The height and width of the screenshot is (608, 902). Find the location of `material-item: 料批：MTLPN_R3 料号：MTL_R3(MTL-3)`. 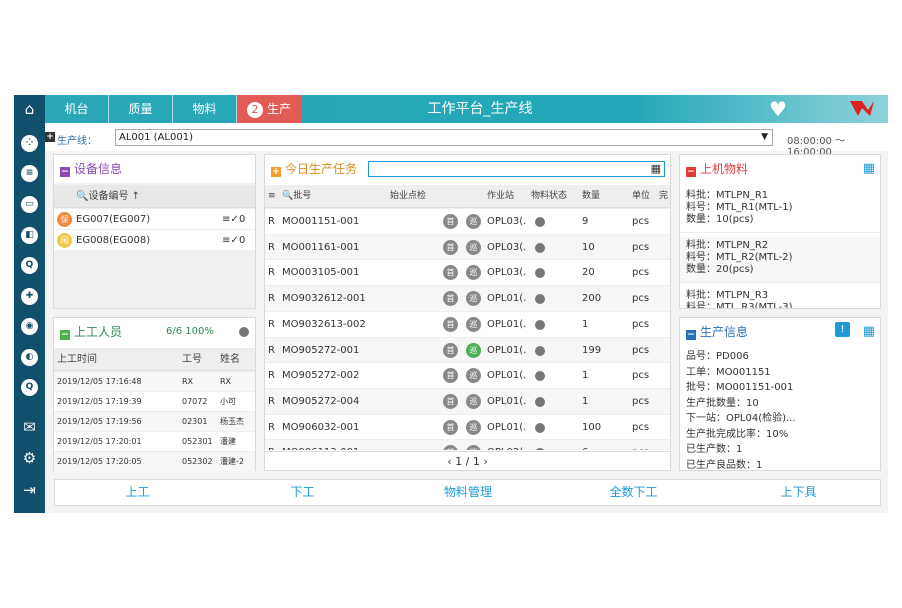

material-item: 料批：MTLPN_R3 料号：MTL_R3(MTL-3) is located at coordinates (780, 297).